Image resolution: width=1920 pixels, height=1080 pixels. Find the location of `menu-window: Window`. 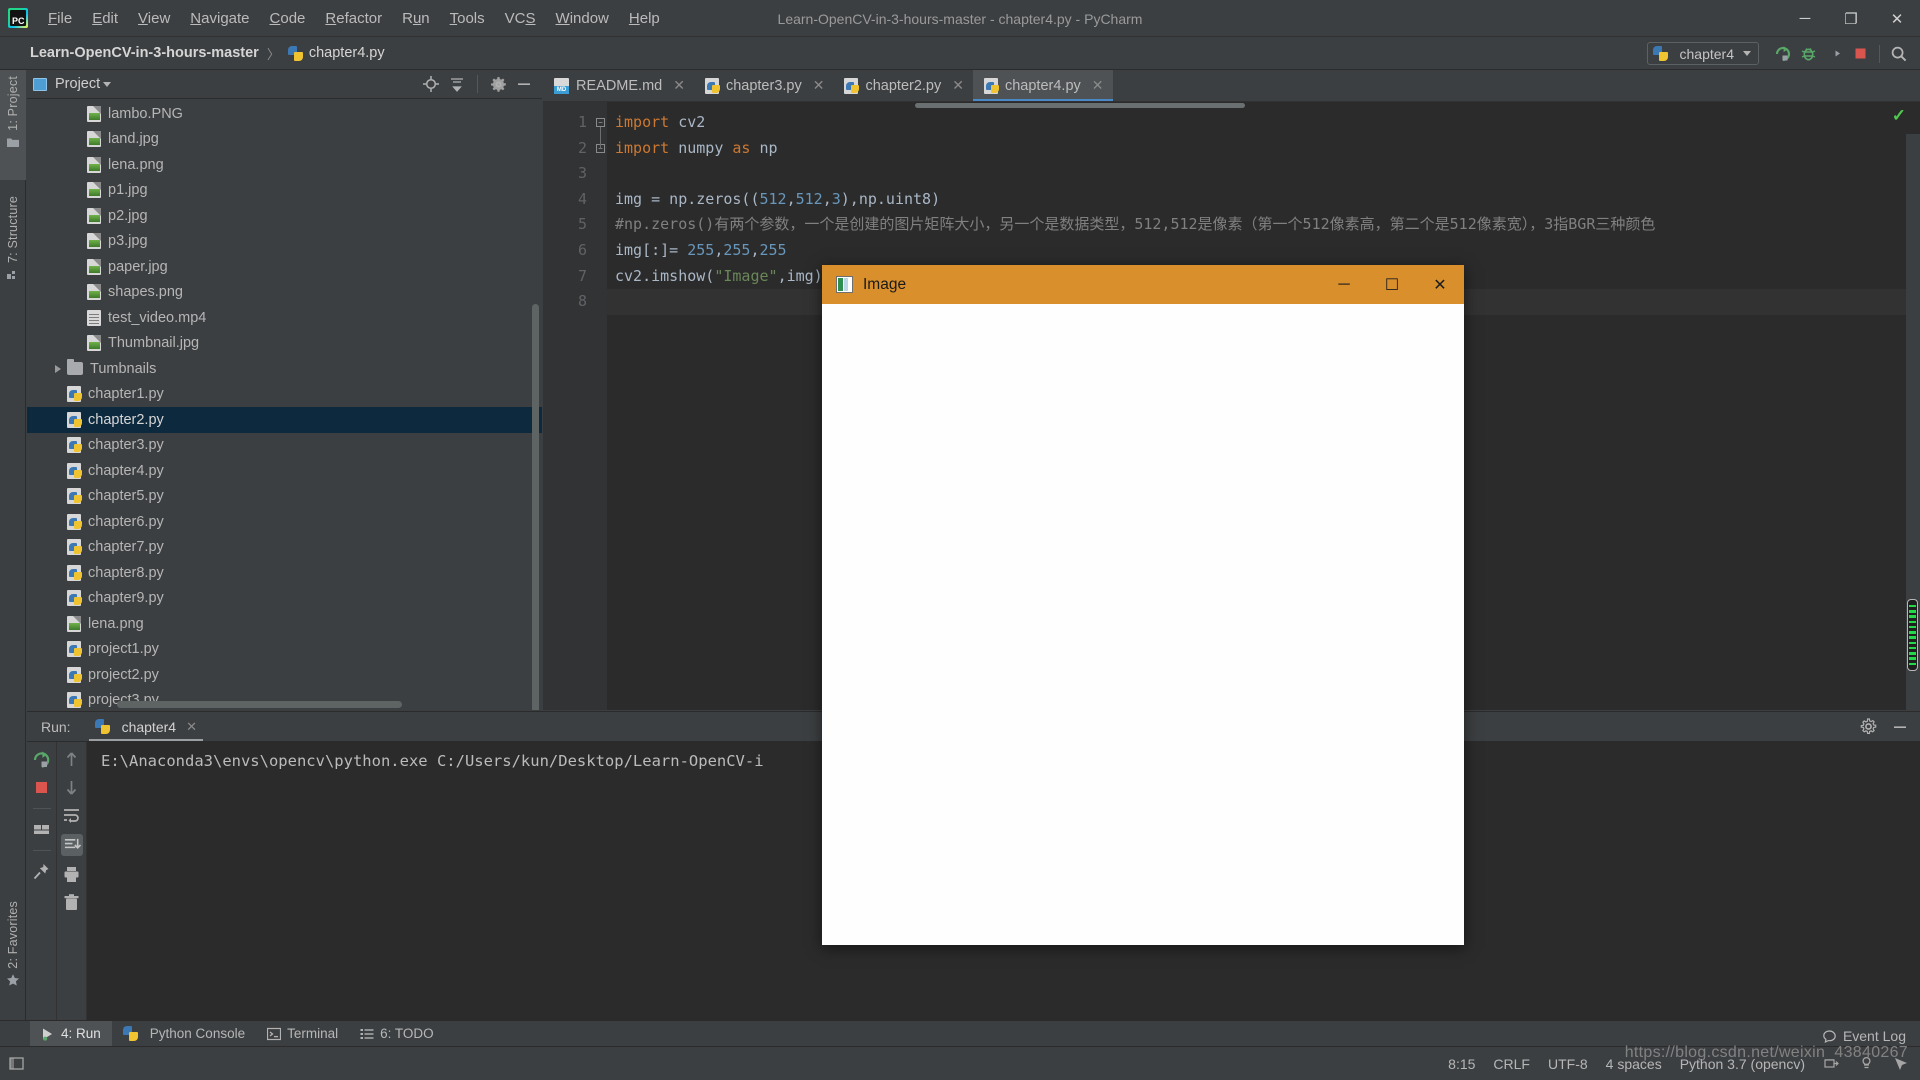

menu-window: Window is located at coordinates (582, 18).